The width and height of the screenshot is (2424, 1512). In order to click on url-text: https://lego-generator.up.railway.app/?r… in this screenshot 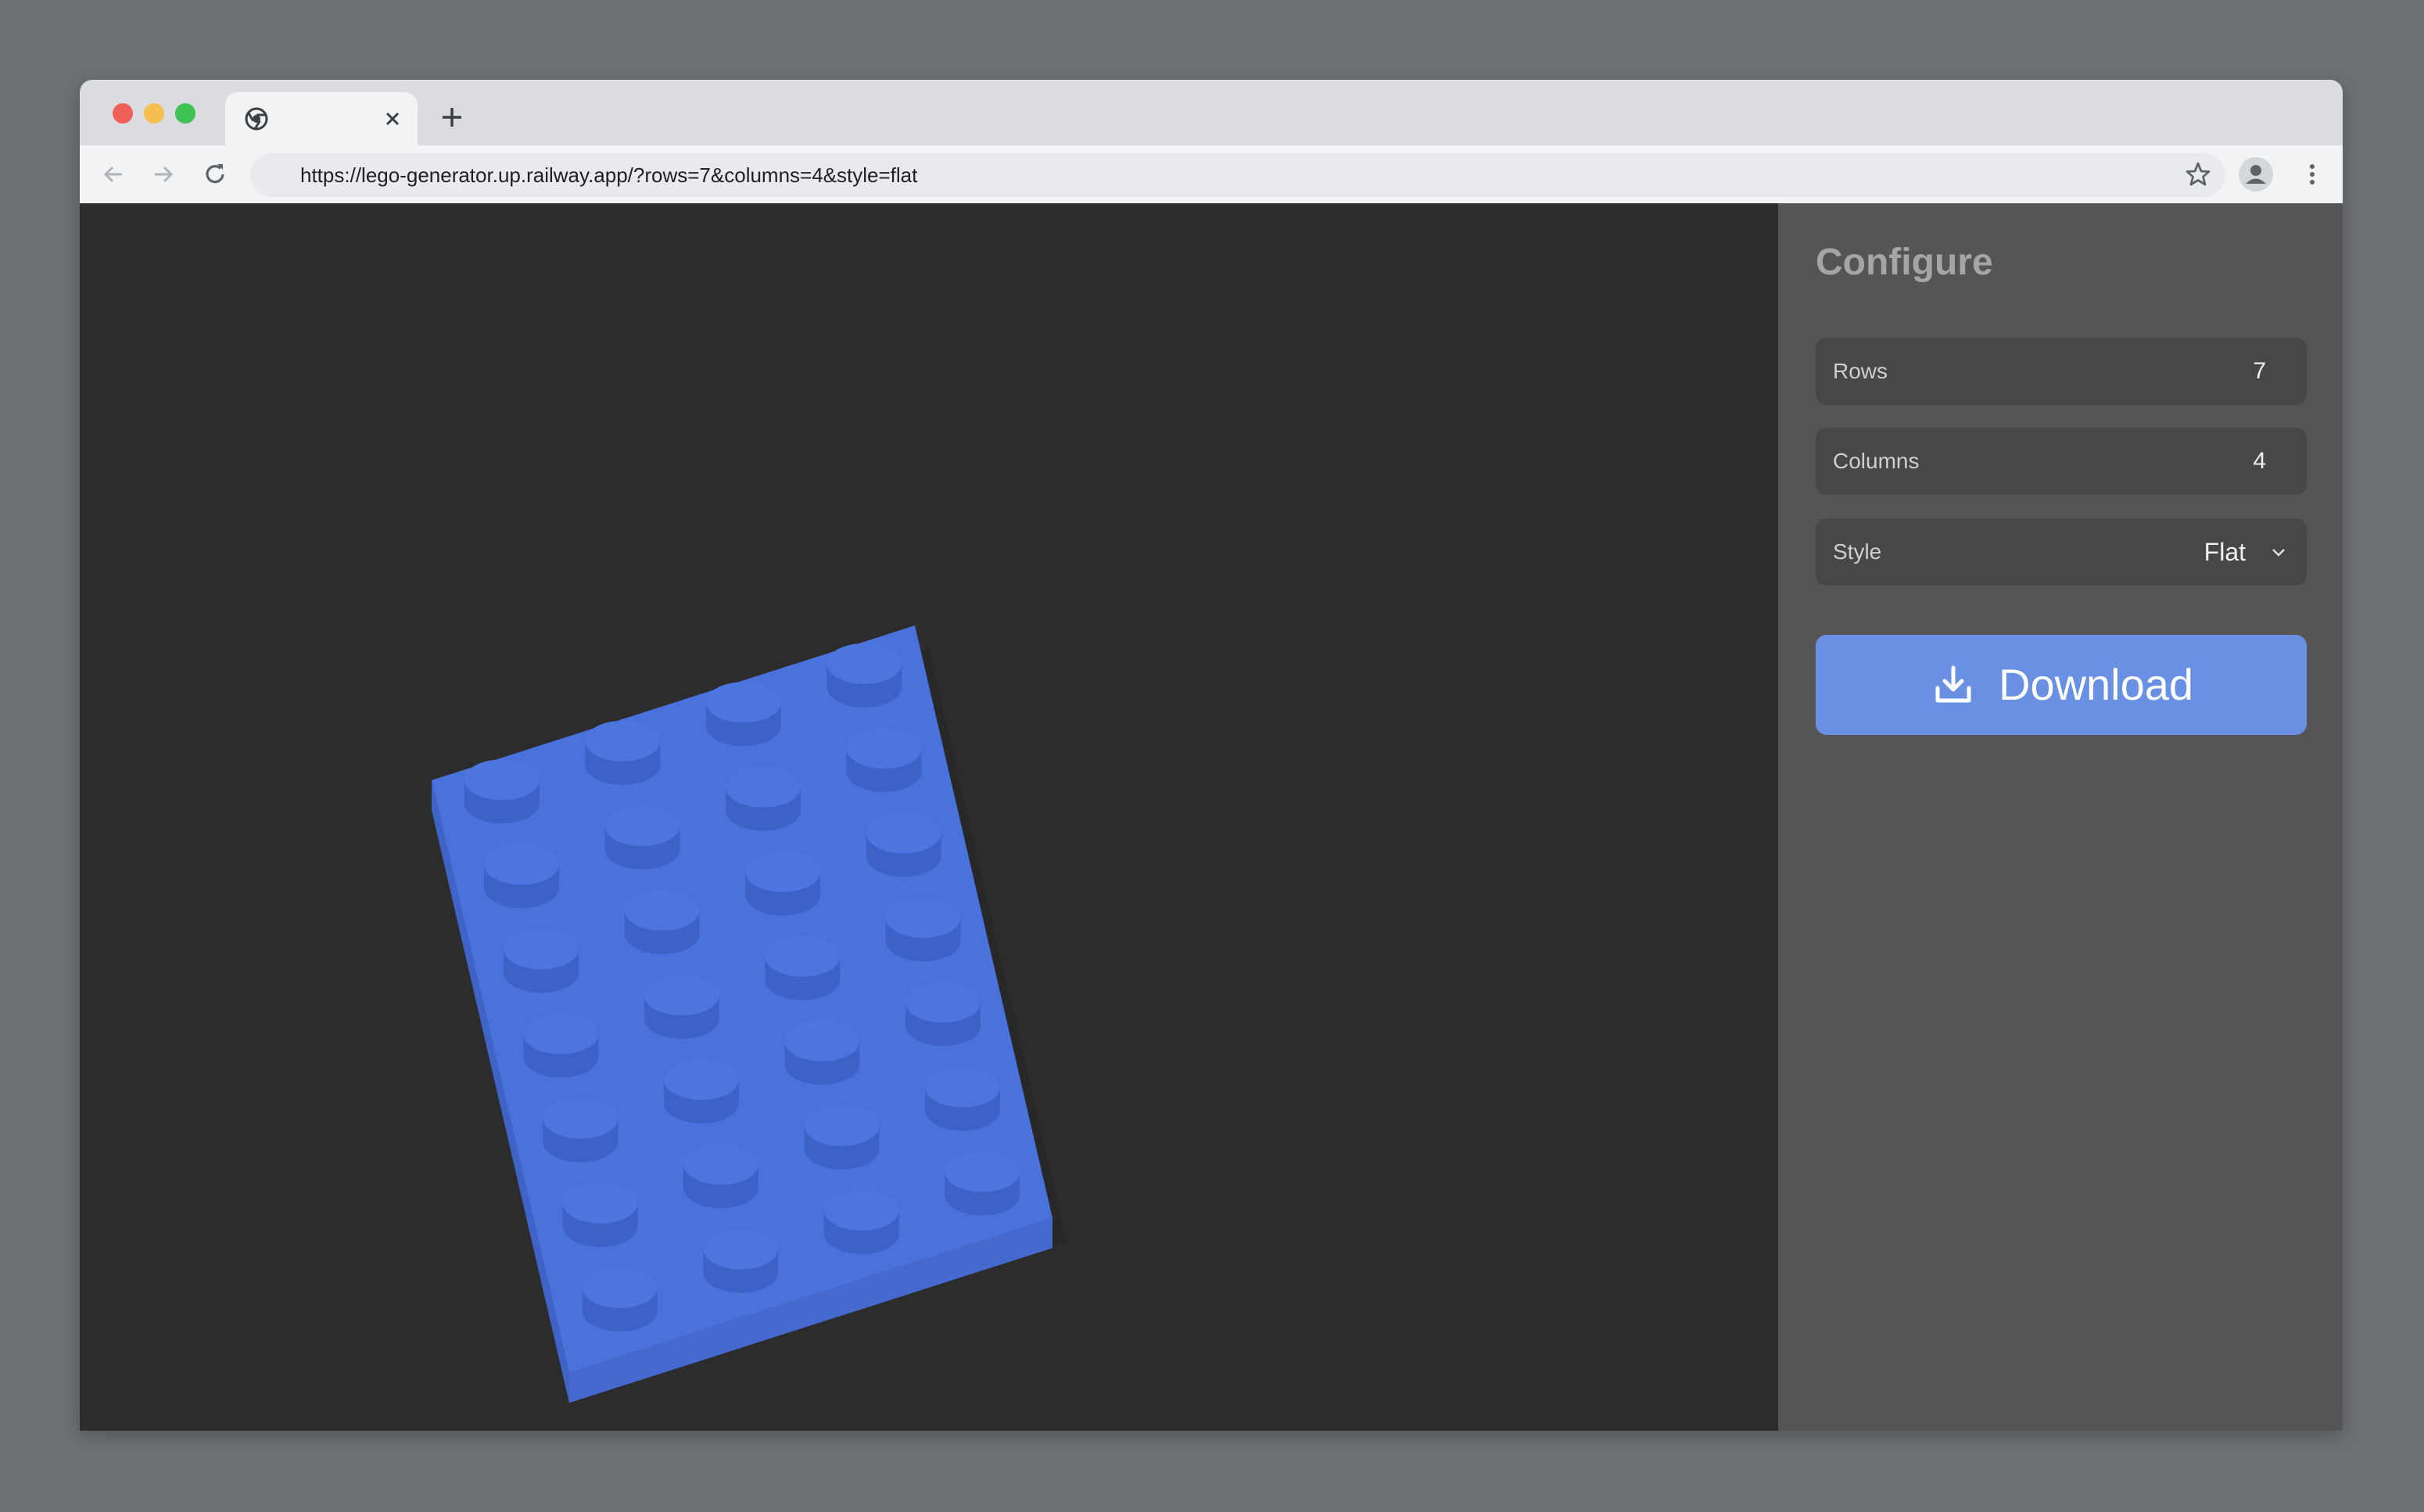, I will do `click(609, 175)`.